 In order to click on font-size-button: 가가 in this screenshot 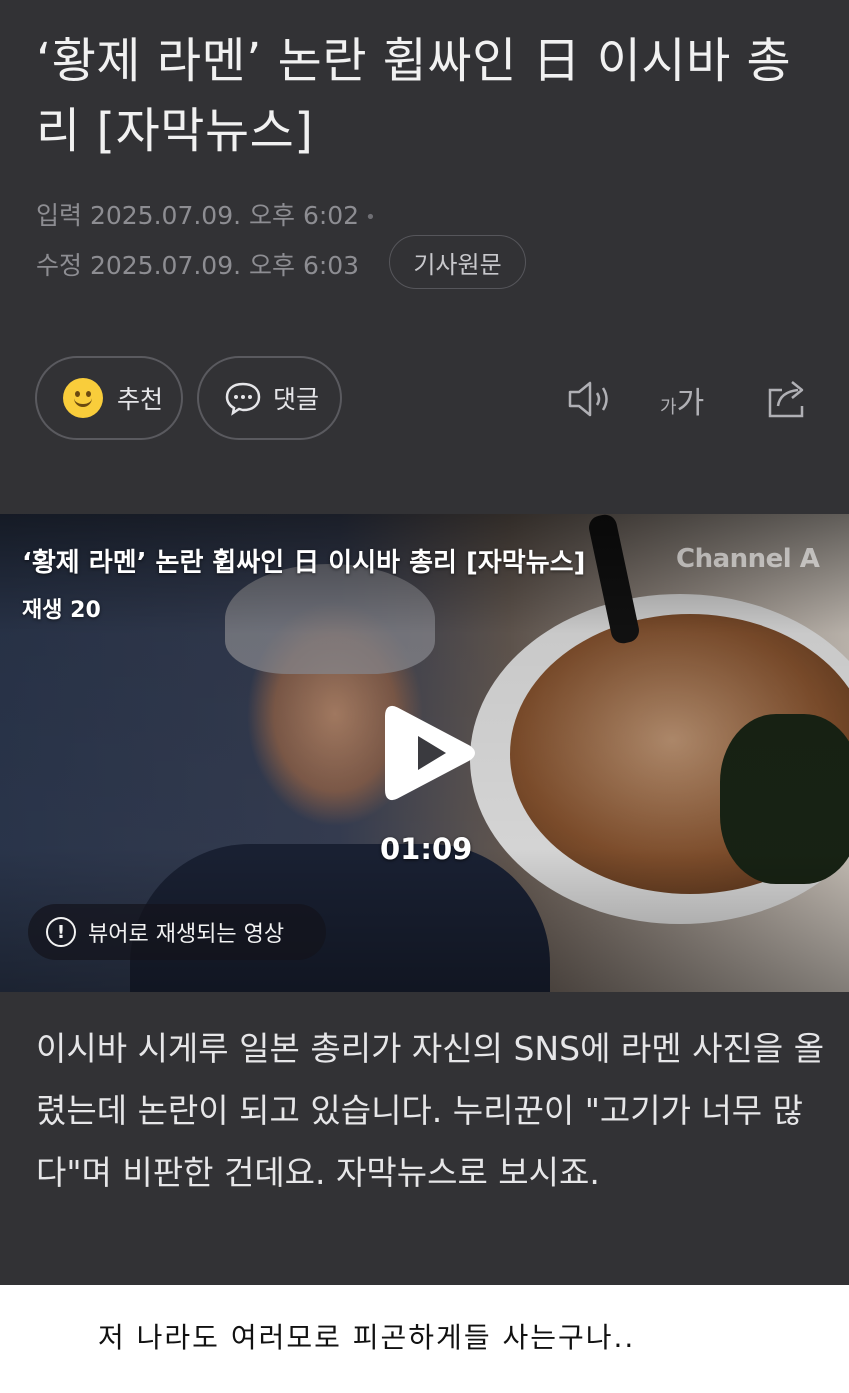, I will do `click(682, 400)`.